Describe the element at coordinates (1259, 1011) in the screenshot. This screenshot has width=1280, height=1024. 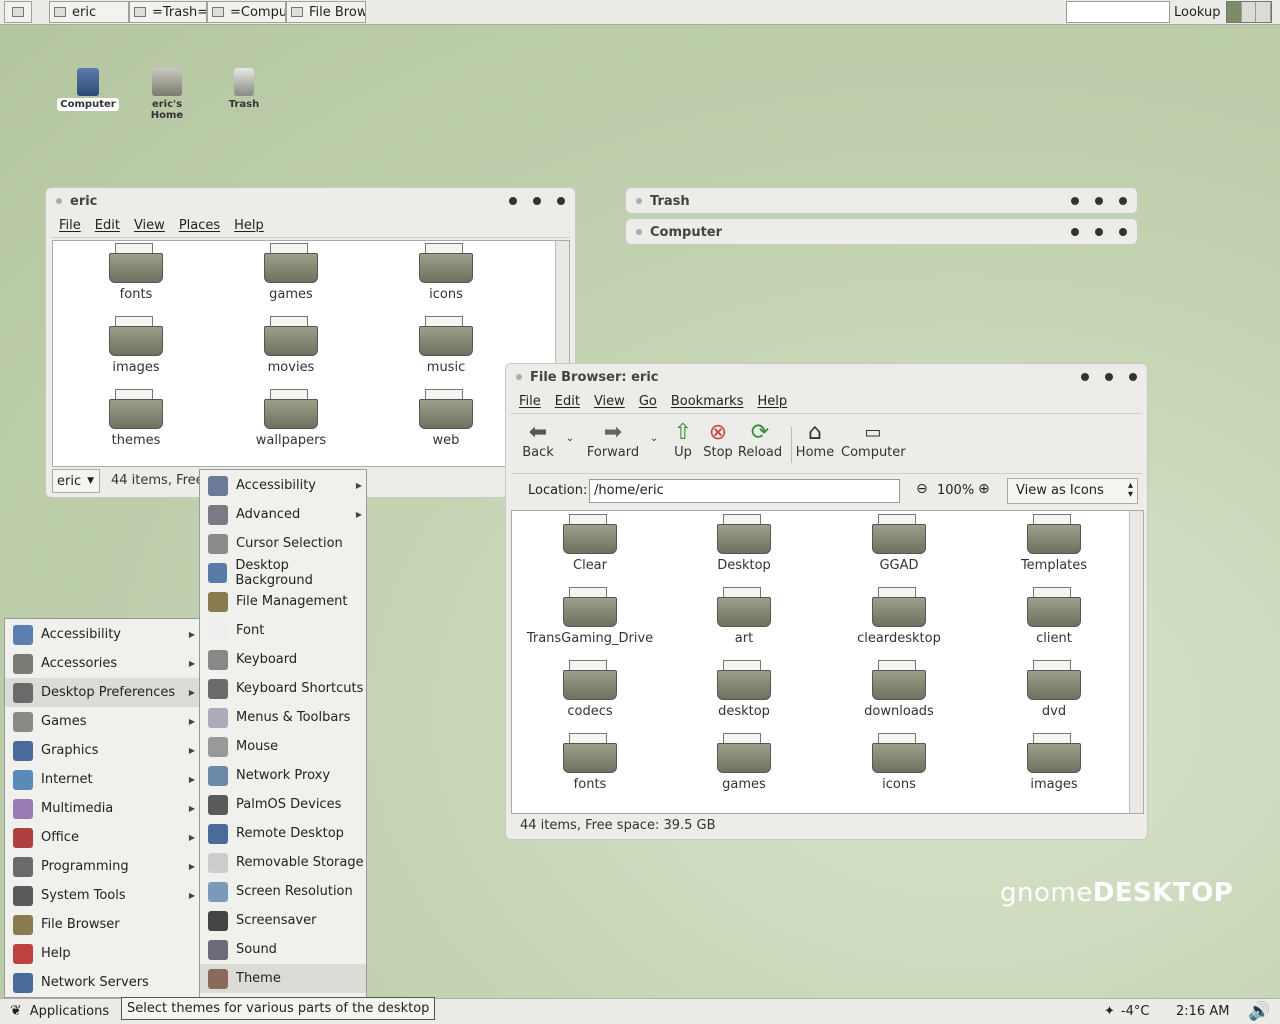
I see `volume-icon: 🔊` at that location.